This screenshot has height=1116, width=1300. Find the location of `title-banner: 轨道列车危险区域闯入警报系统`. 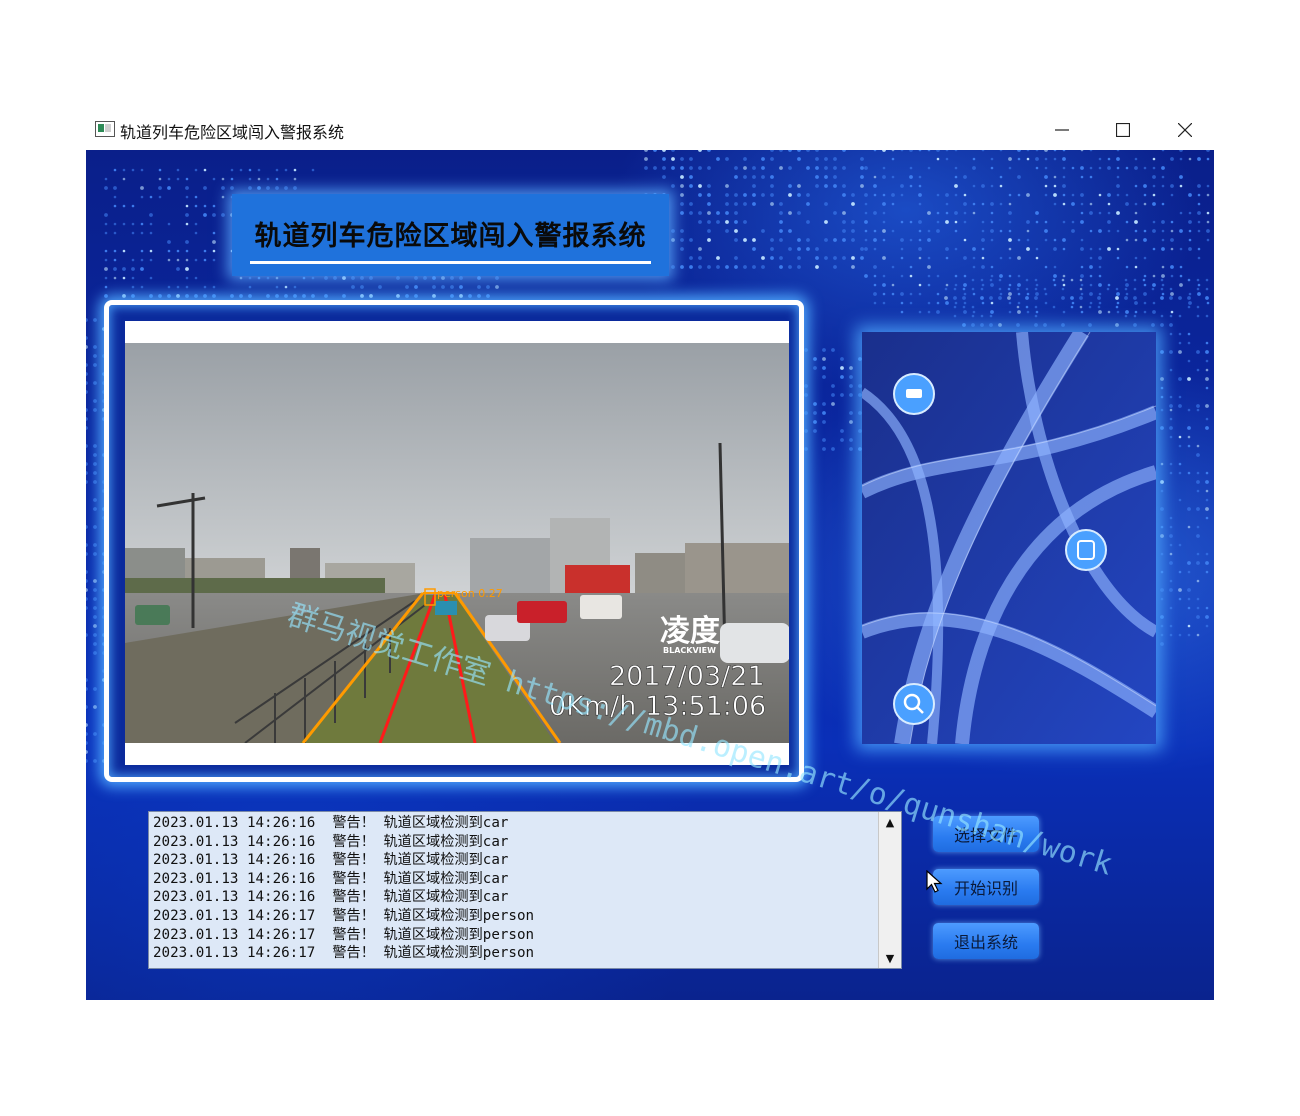

title-banner: 轨道列车危险区域闯入警报系统 is located at coordinates (450, 235).